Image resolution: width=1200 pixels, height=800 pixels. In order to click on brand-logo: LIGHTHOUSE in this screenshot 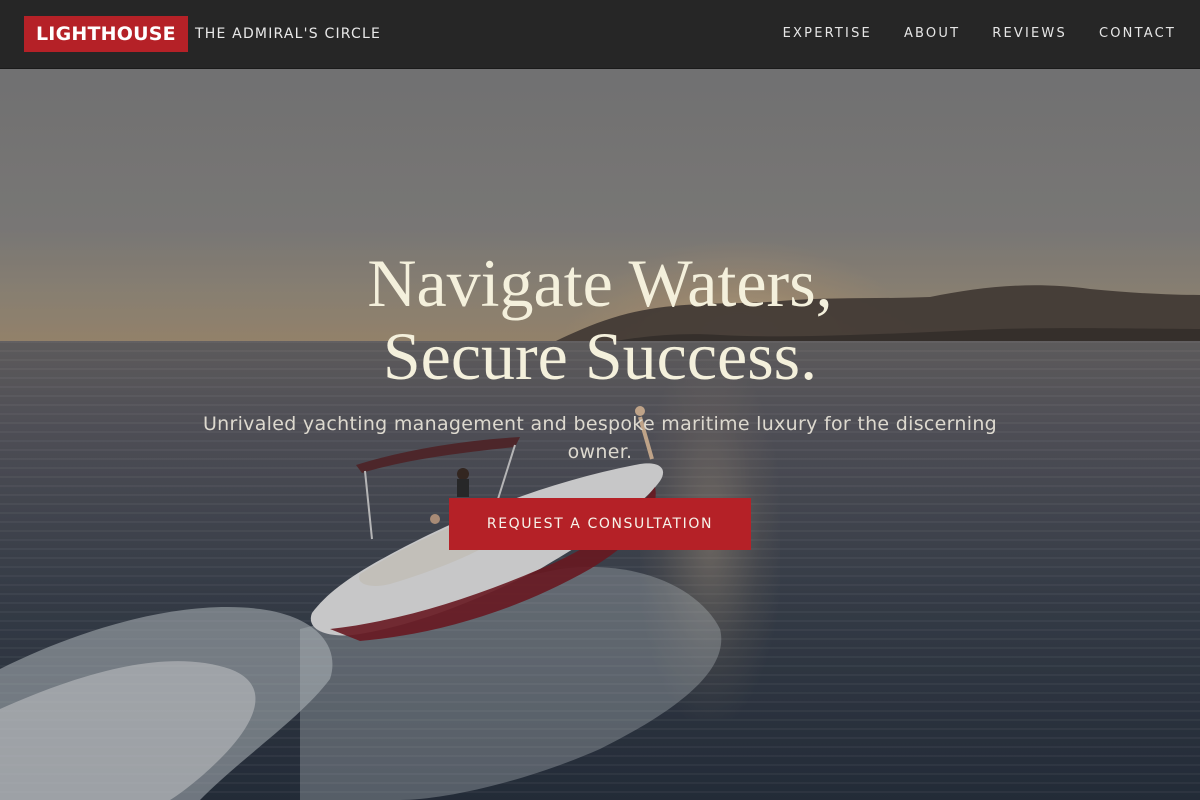, I will do `click(106, 34)`.